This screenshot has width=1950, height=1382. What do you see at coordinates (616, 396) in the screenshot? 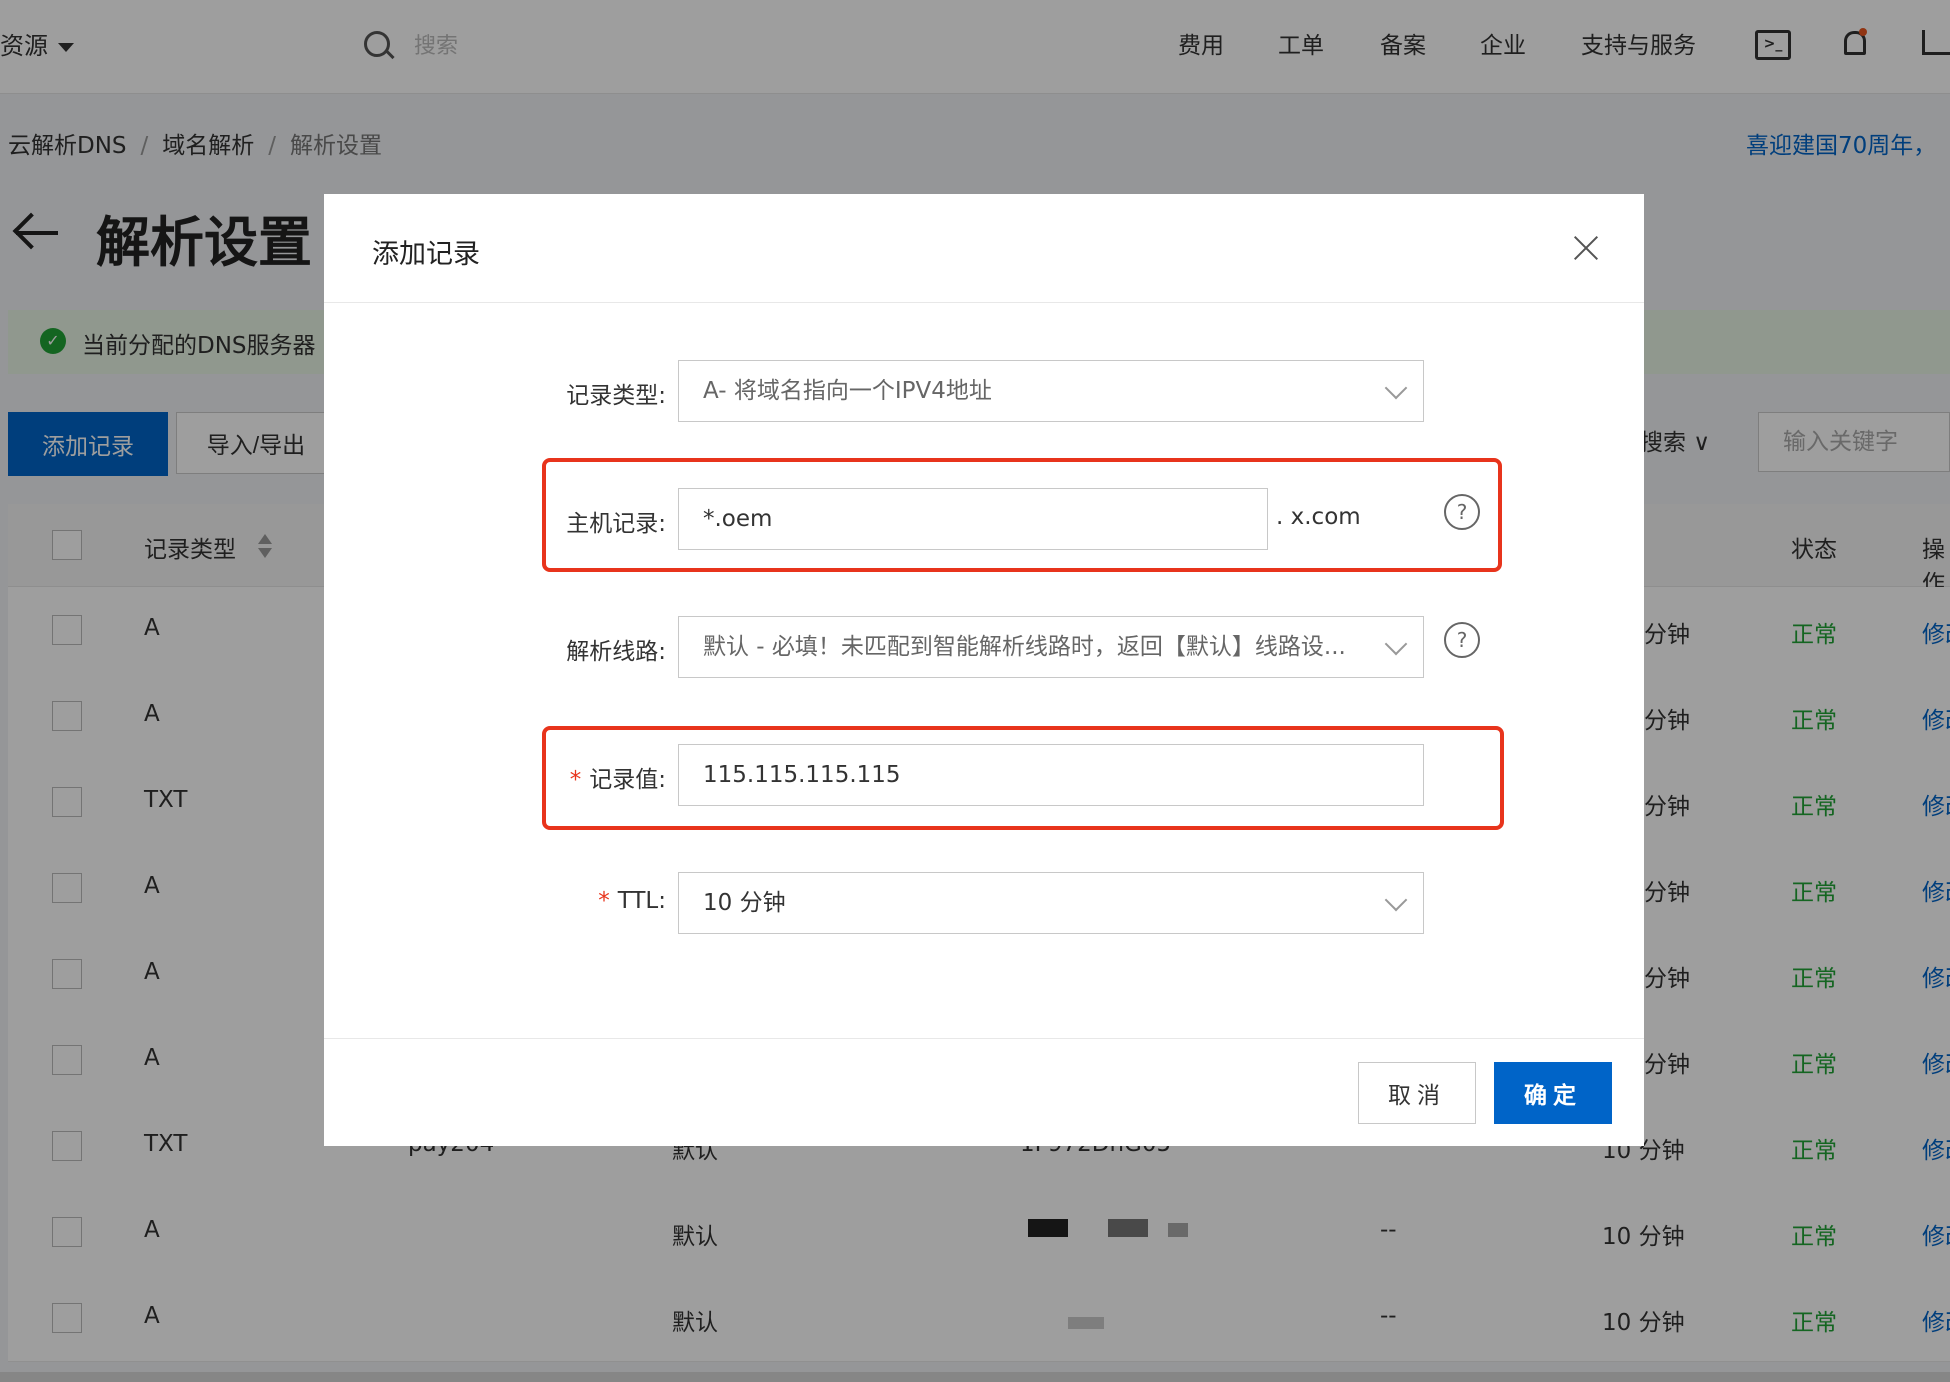
I see `record-type-label: 记录类型:` at bounding box center [616, 396].